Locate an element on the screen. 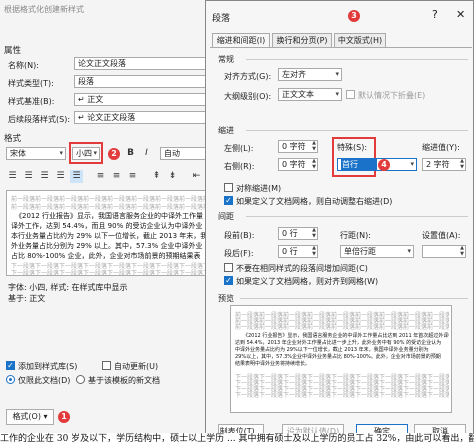 This screenshot has width=474, height=445. indent-right-value: 0 字符 is located at coordinates (294, 164).